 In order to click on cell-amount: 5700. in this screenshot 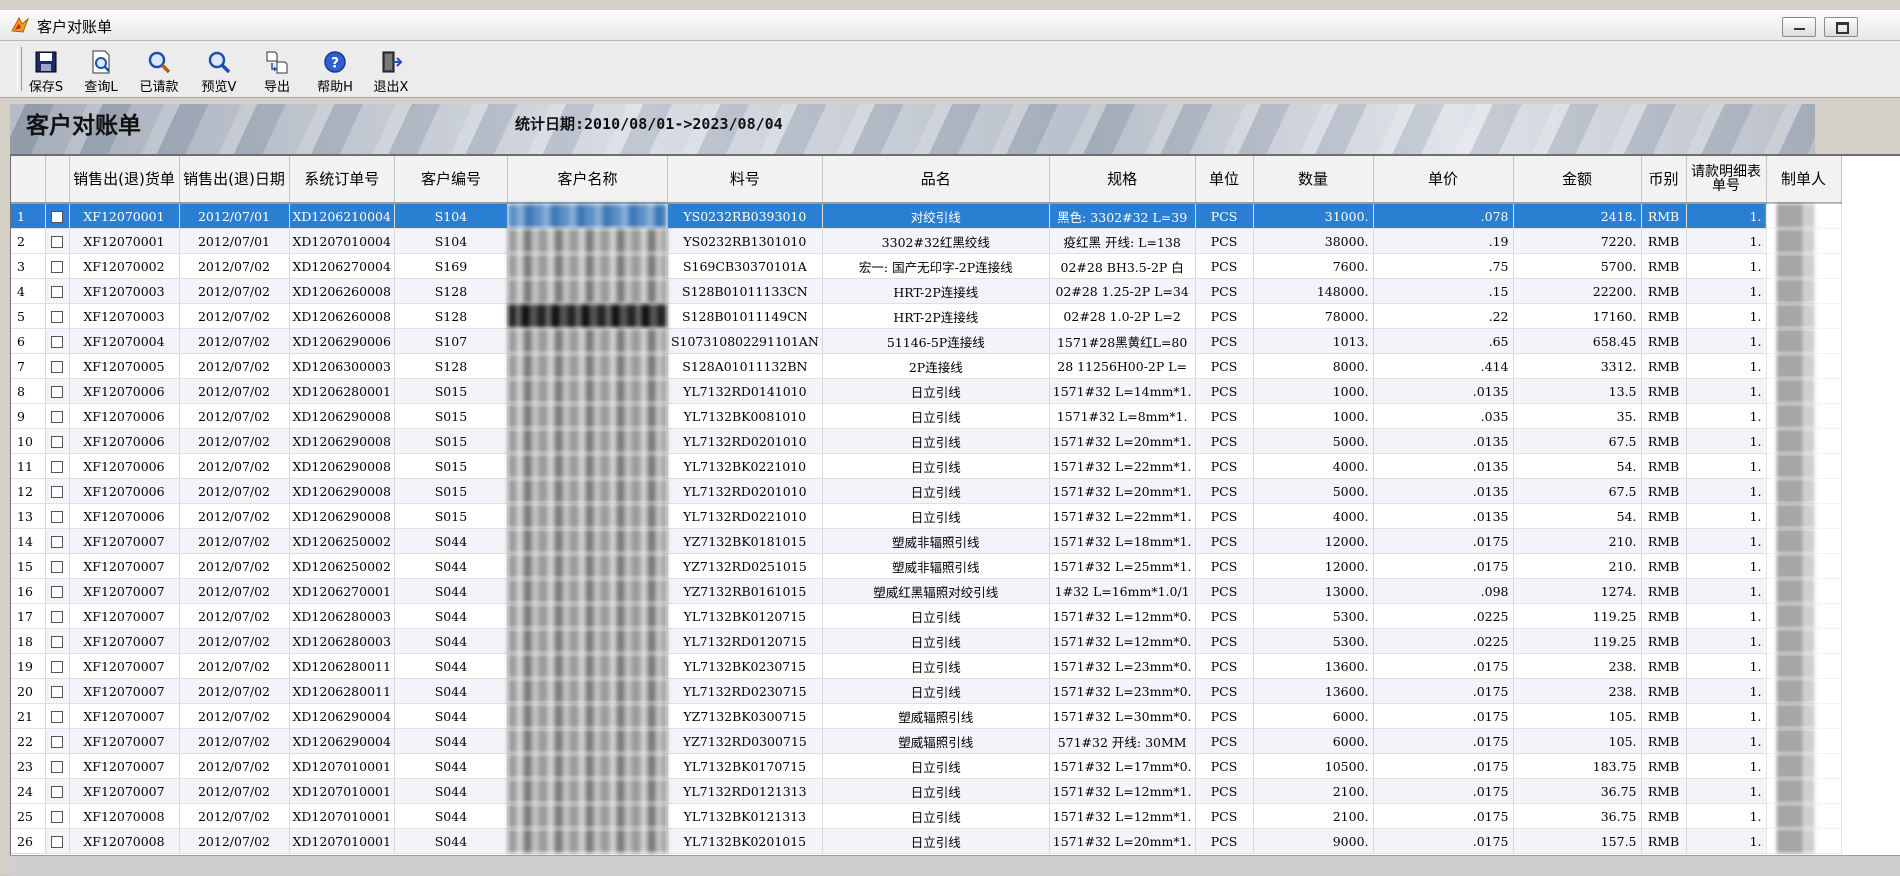, I will do `click(1577, 266)`.